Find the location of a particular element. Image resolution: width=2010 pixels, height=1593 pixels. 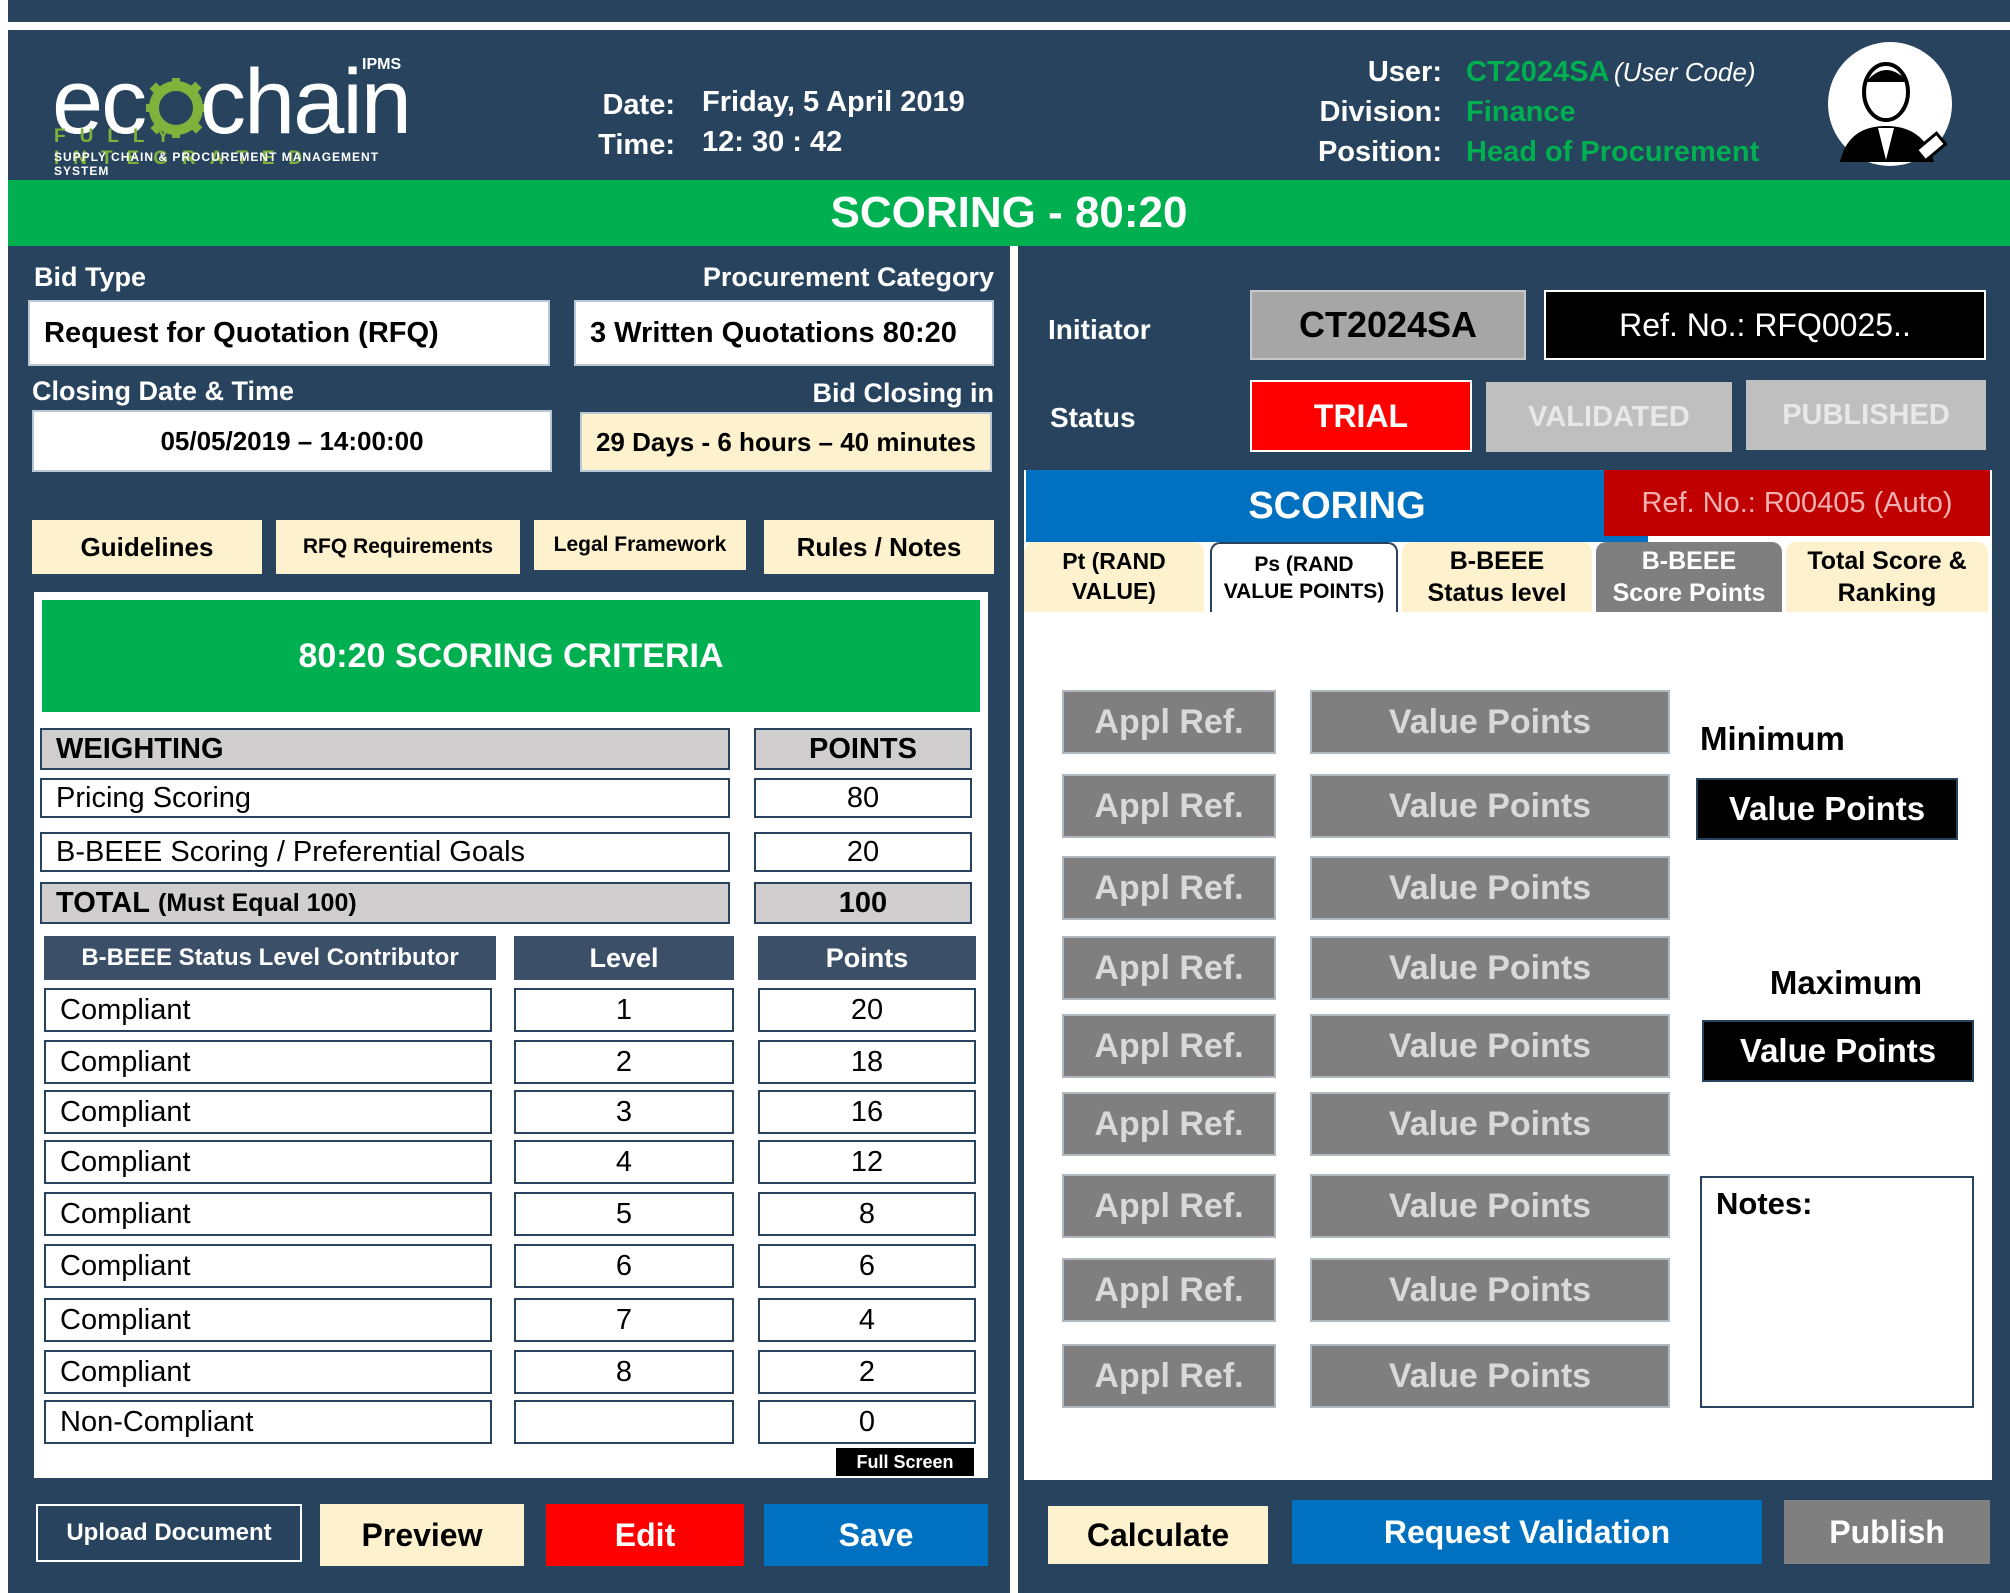

level-row-level: 5 is located at coordinates (624, 1214).